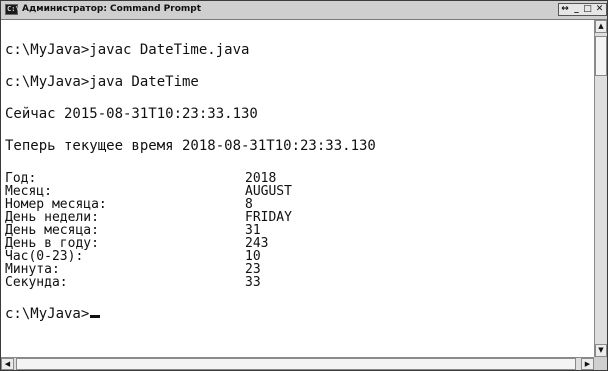 Image resolution: width=608 pixels, height=371 pixels. What do you see at coordinates (600, 9) in the screenshot?
I see `close-button: ✕` at bounding box center [600, 9].